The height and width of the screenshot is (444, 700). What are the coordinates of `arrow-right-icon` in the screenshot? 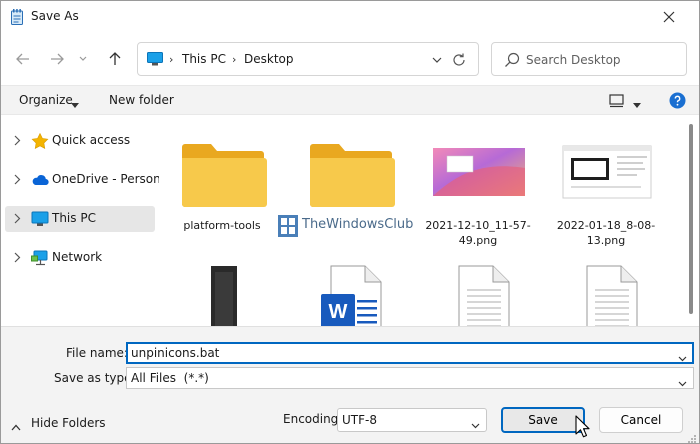 It's located at (57, 59).